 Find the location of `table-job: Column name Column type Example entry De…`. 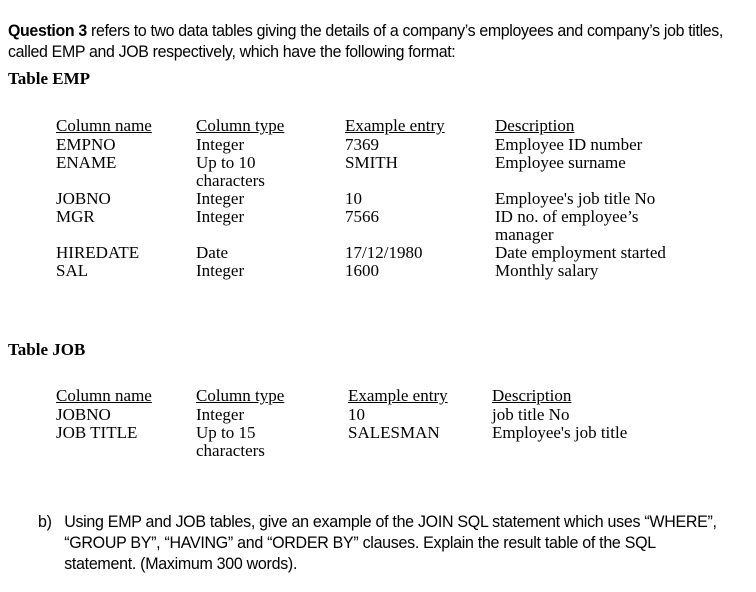

table-job: Column name Column type Example entry De… is located at coordinates (399, 423).